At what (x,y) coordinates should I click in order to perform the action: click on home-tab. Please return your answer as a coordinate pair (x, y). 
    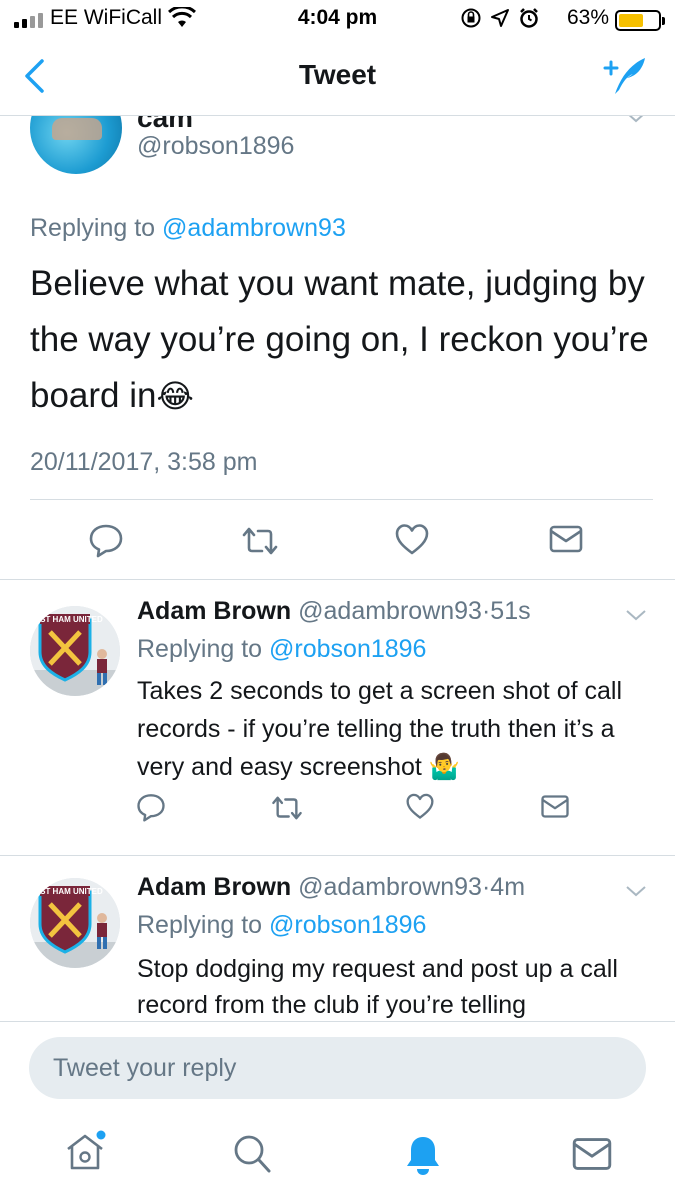
    Looking at the image, I should click on (85, 1154).